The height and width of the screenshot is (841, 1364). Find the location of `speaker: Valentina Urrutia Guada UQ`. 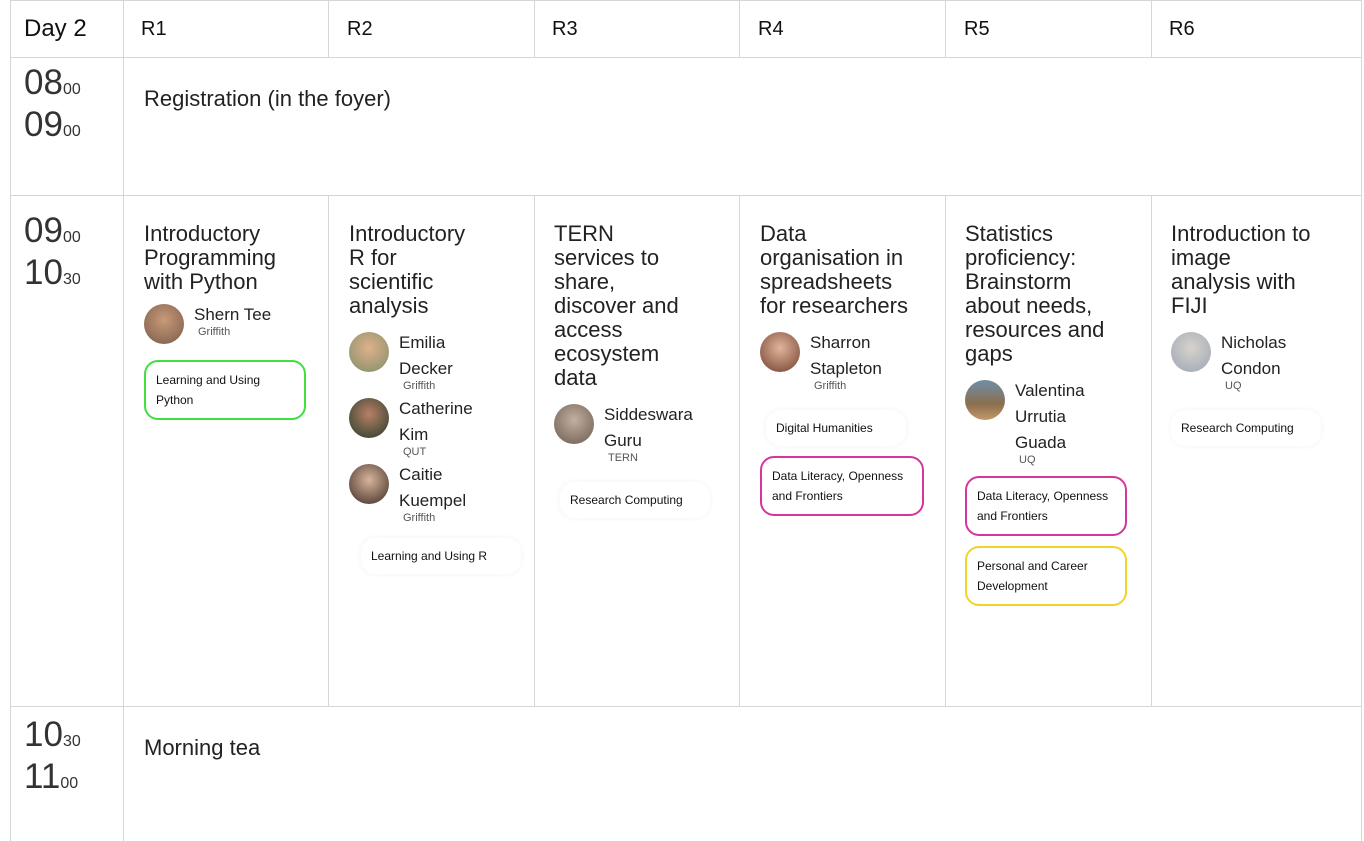

speaker: Valentina Urrutia Guada UQ is located at coordinates (1052, 422).